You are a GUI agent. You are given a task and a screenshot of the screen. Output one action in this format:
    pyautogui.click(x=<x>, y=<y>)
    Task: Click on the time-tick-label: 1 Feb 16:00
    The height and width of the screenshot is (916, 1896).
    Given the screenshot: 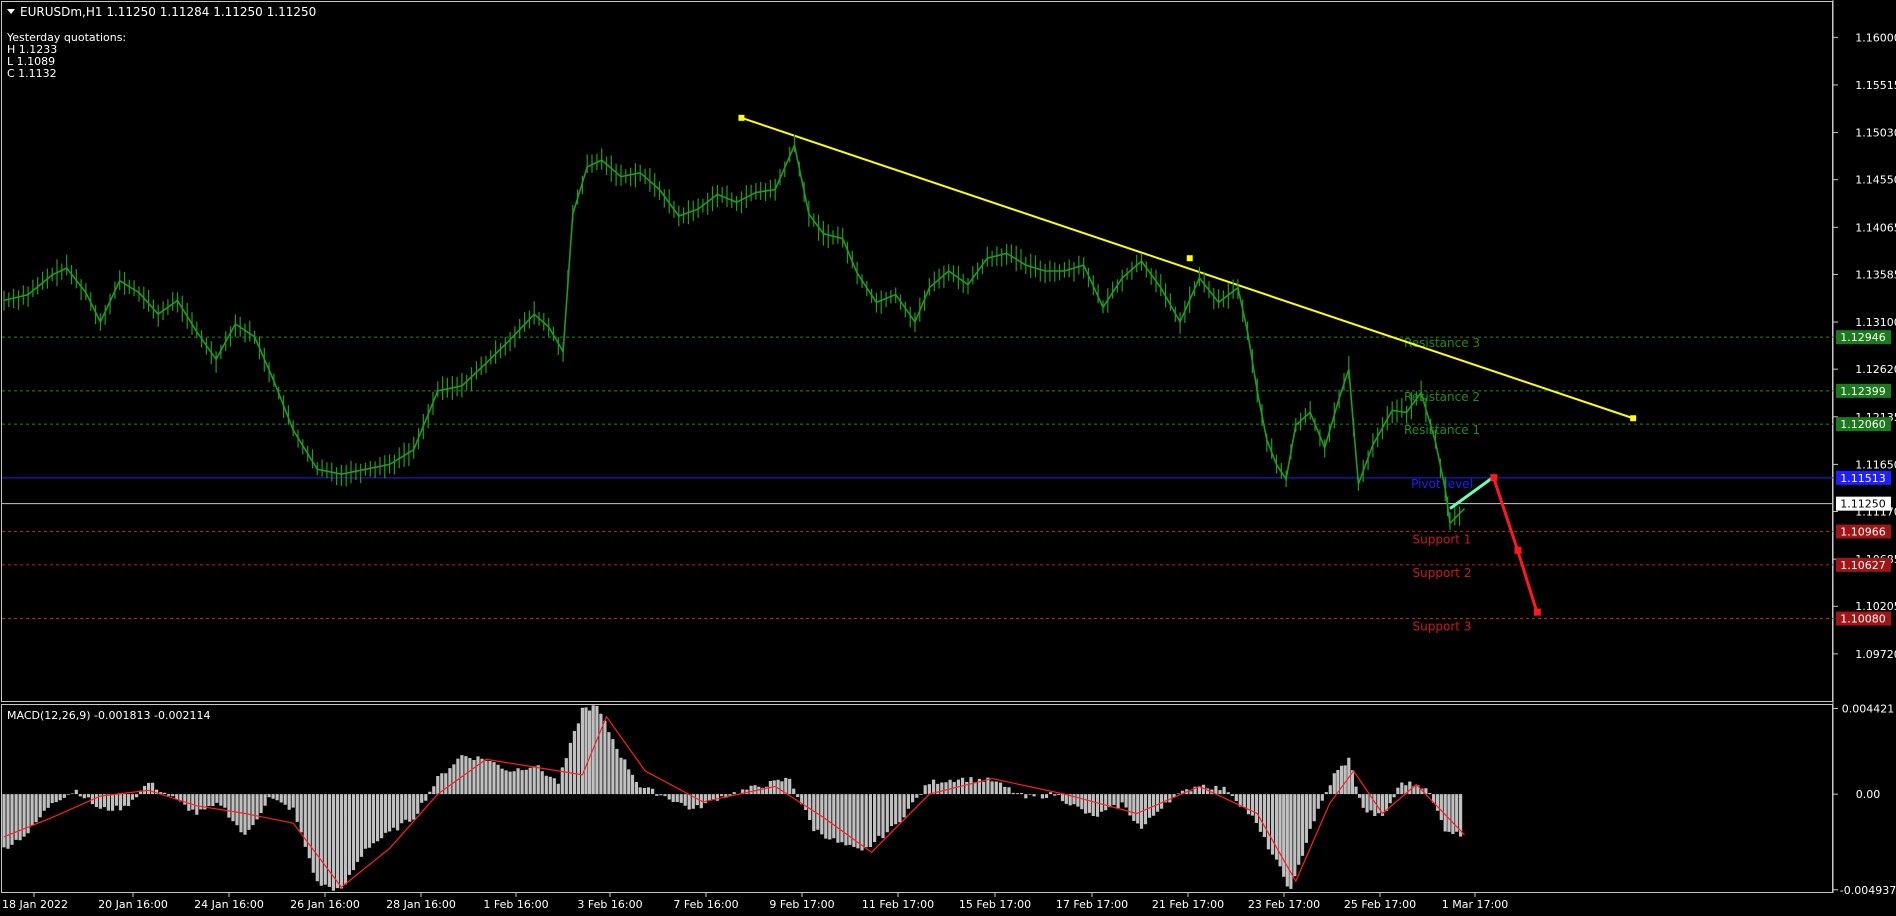 What is the action you would take?
    pyautogui.click(x=515, y=904)
    